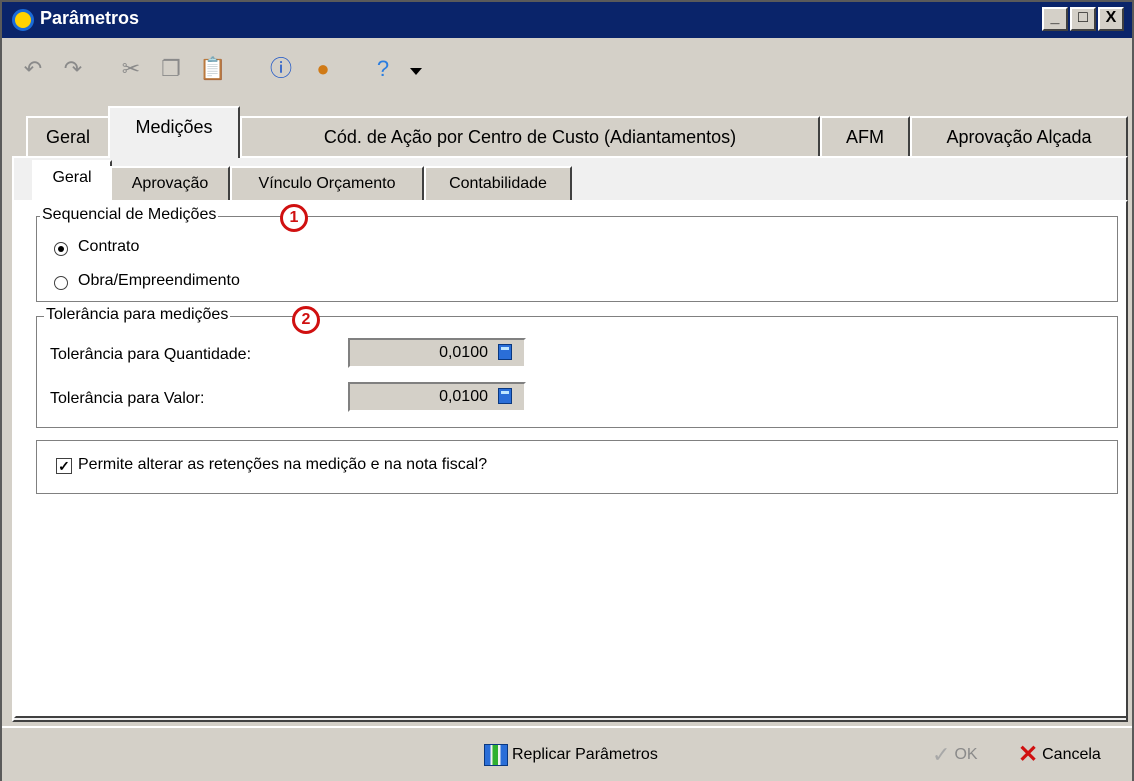 This screenshot has height=781, width=1134. I want to click on replicar-label: Replicar Parâmetros, so click(585, 754).